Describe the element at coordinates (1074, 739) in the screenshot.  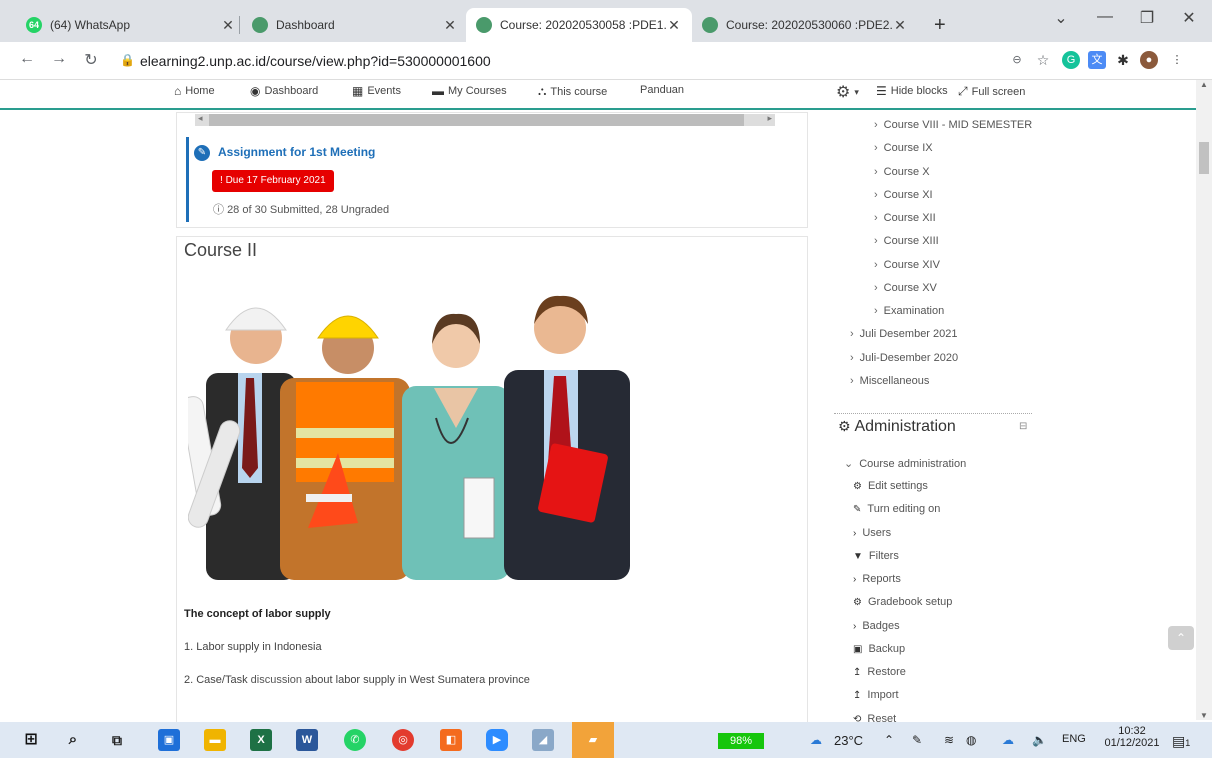
I see `language-indicator: ENG` at that location.